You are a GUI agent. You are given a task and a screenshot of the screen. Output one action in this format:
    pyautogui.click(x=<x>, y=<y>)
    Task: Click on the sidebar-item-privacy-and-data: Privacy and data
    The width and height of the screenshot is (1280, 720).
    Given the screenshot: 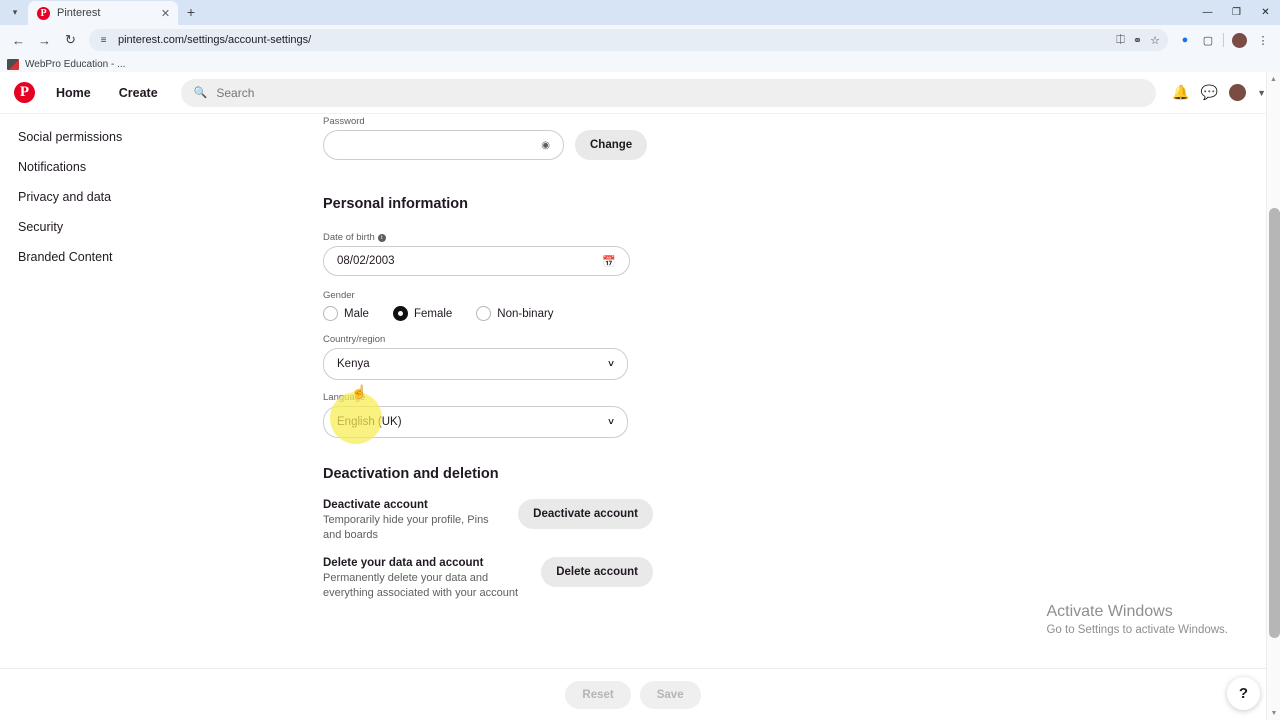 What is the action you would take?
    pyautogui.click(x=150, y=197)
    